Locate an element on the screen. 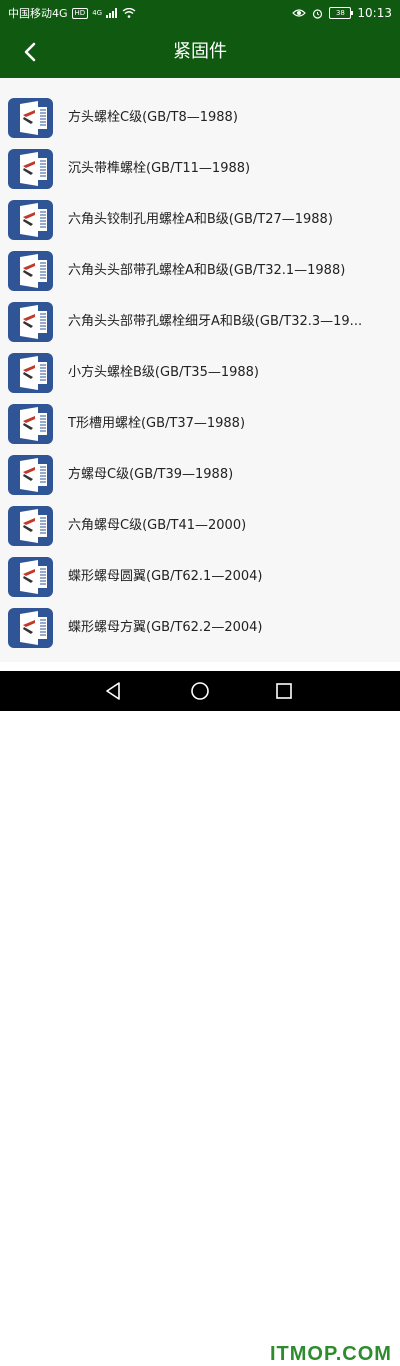  hd-badge: HD is located at coordinates (80, 13).